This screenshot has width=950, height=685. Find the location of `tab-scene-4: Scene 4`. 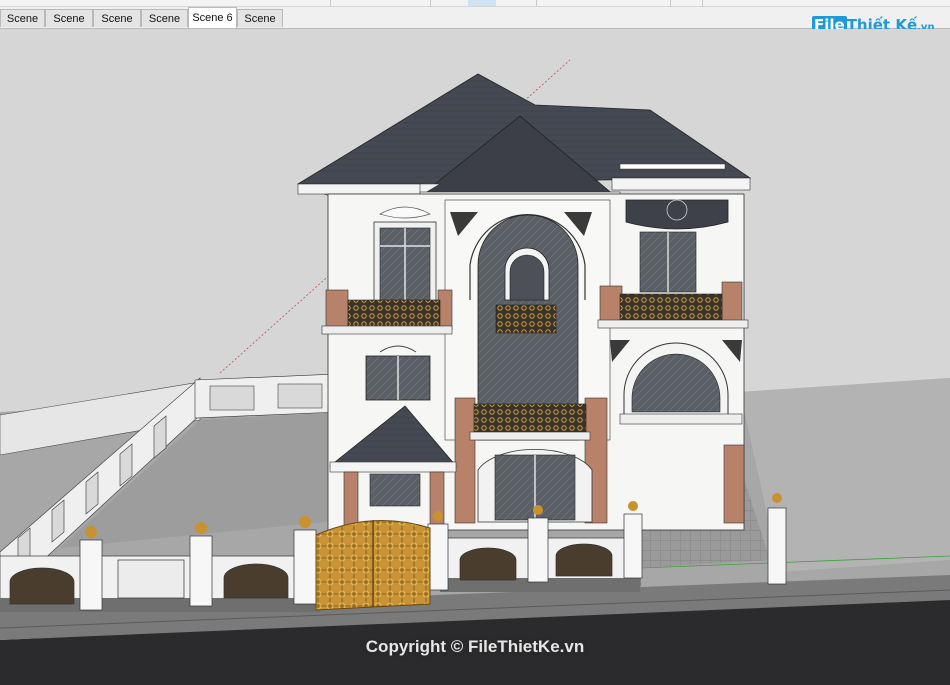

tab-scene-4: Scene 4 is located at coordinates (260, 26).